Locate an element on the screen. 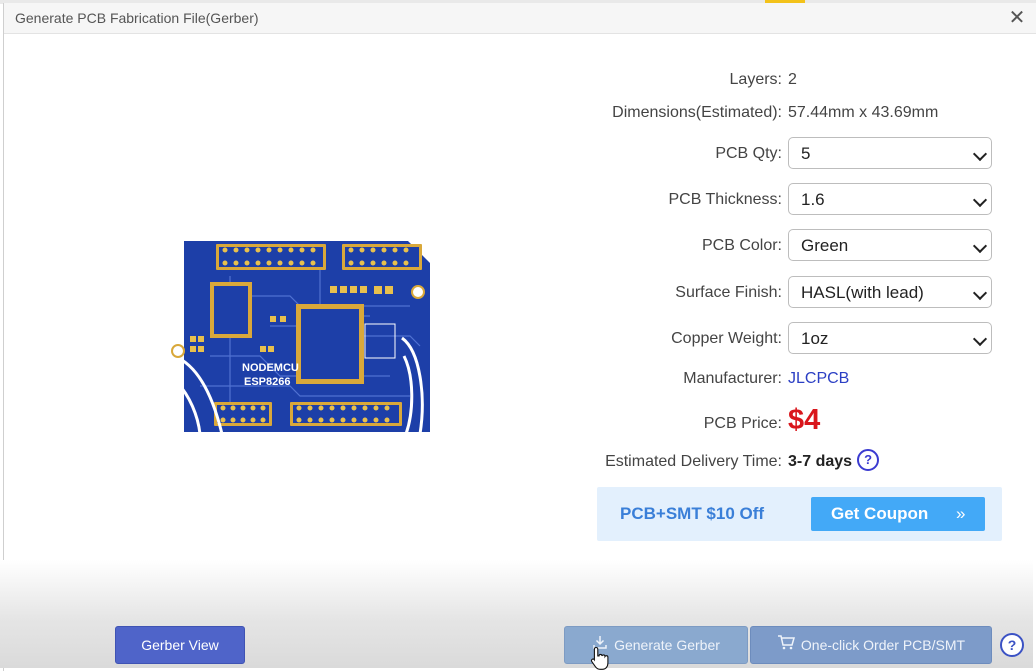 This screenshot has width=1036, height=671. layers-row: Layers: 2 is located at coordinates (795, 80).